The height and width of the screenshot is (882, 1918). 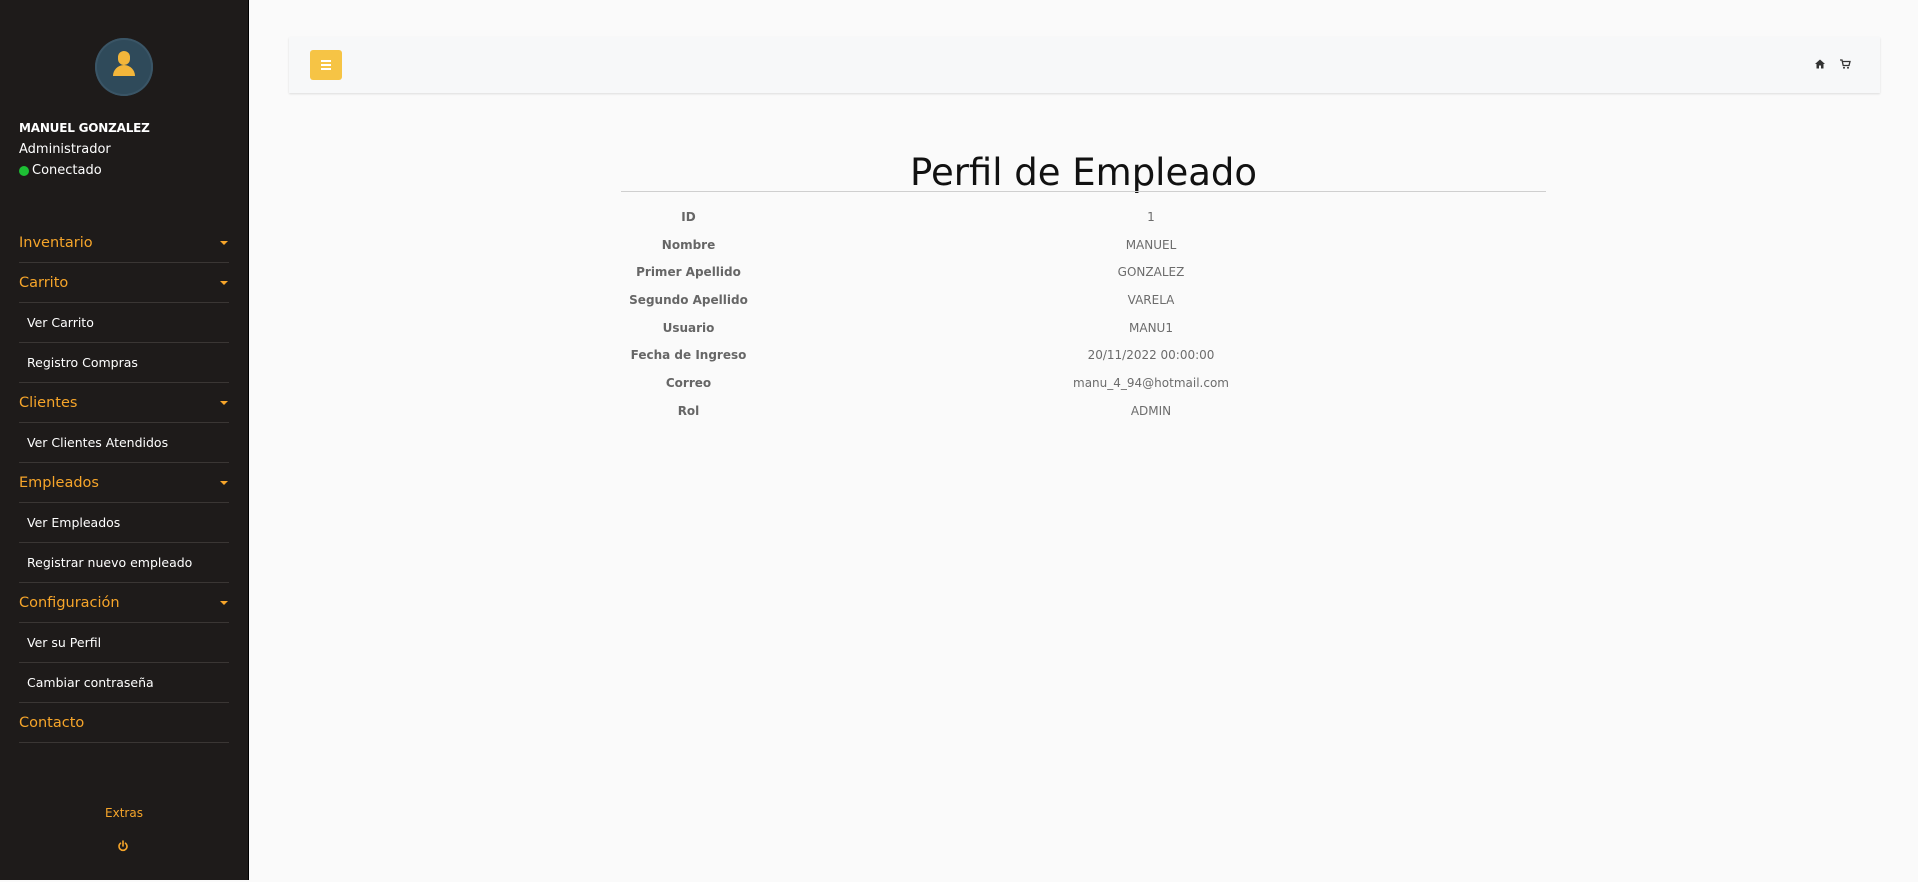 I want to click on sidebar-item-inventario: Inventario, so click(x=124, y=243).